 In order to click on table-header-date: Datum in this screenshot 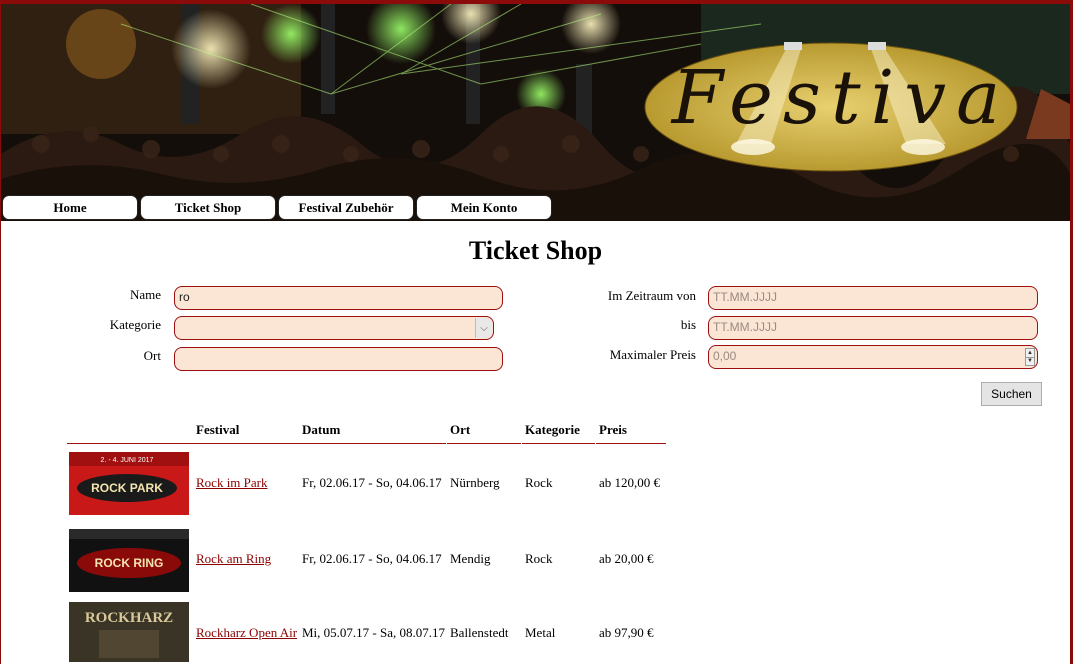, I will do `click(372, 433)`.